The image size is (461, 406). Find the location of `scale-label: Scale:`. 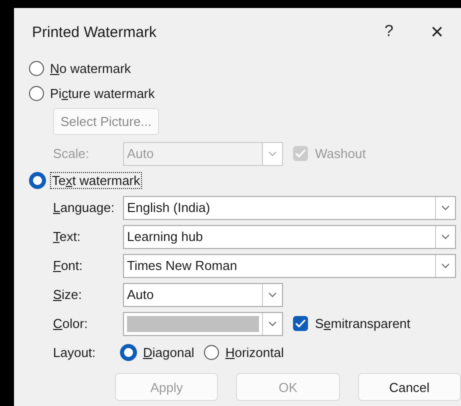

scale-label: Scale: is located at coordinates (71, 153).